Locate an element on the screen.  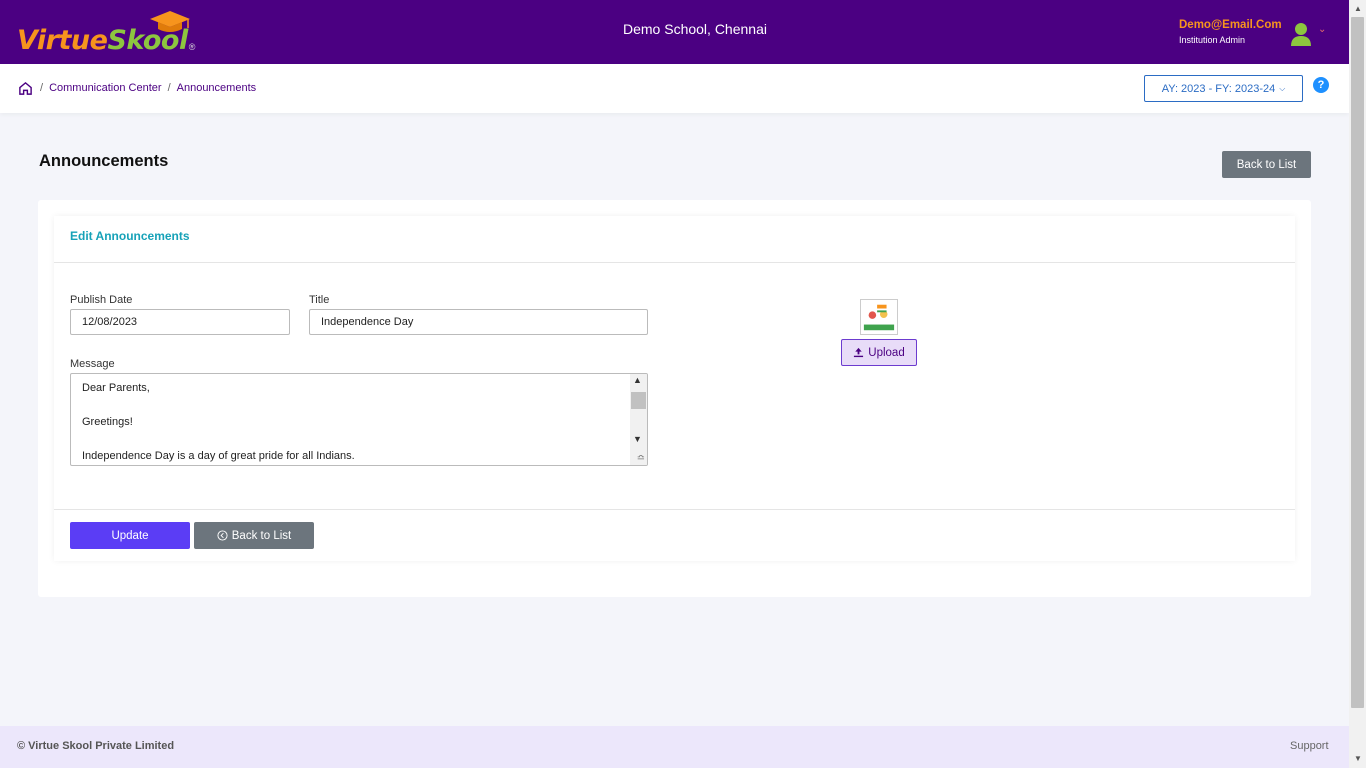
back-to-list-bottom-button: Back to List is located at coordinates (254, 535).